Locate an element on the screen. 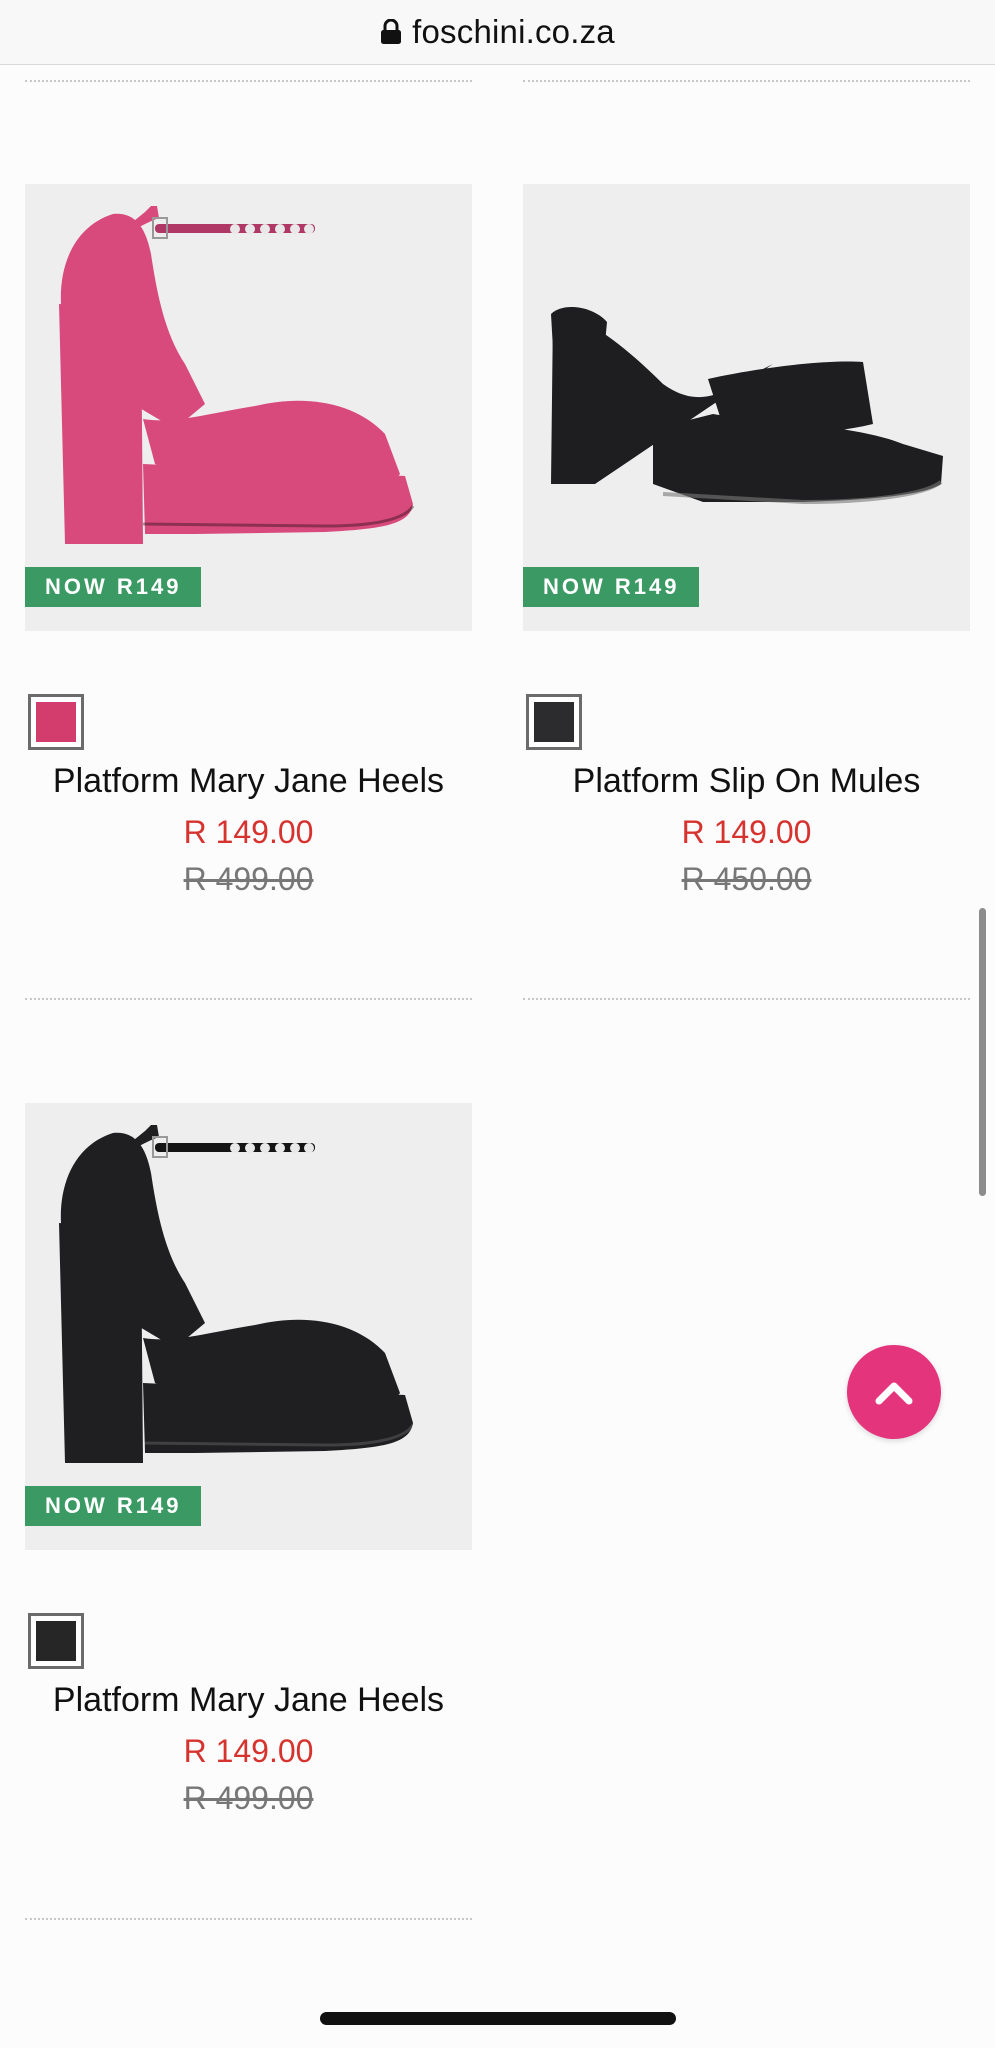 This screenshot has height=2048, width=995. chevron-up-icon is located at coordinates (894, 1393).